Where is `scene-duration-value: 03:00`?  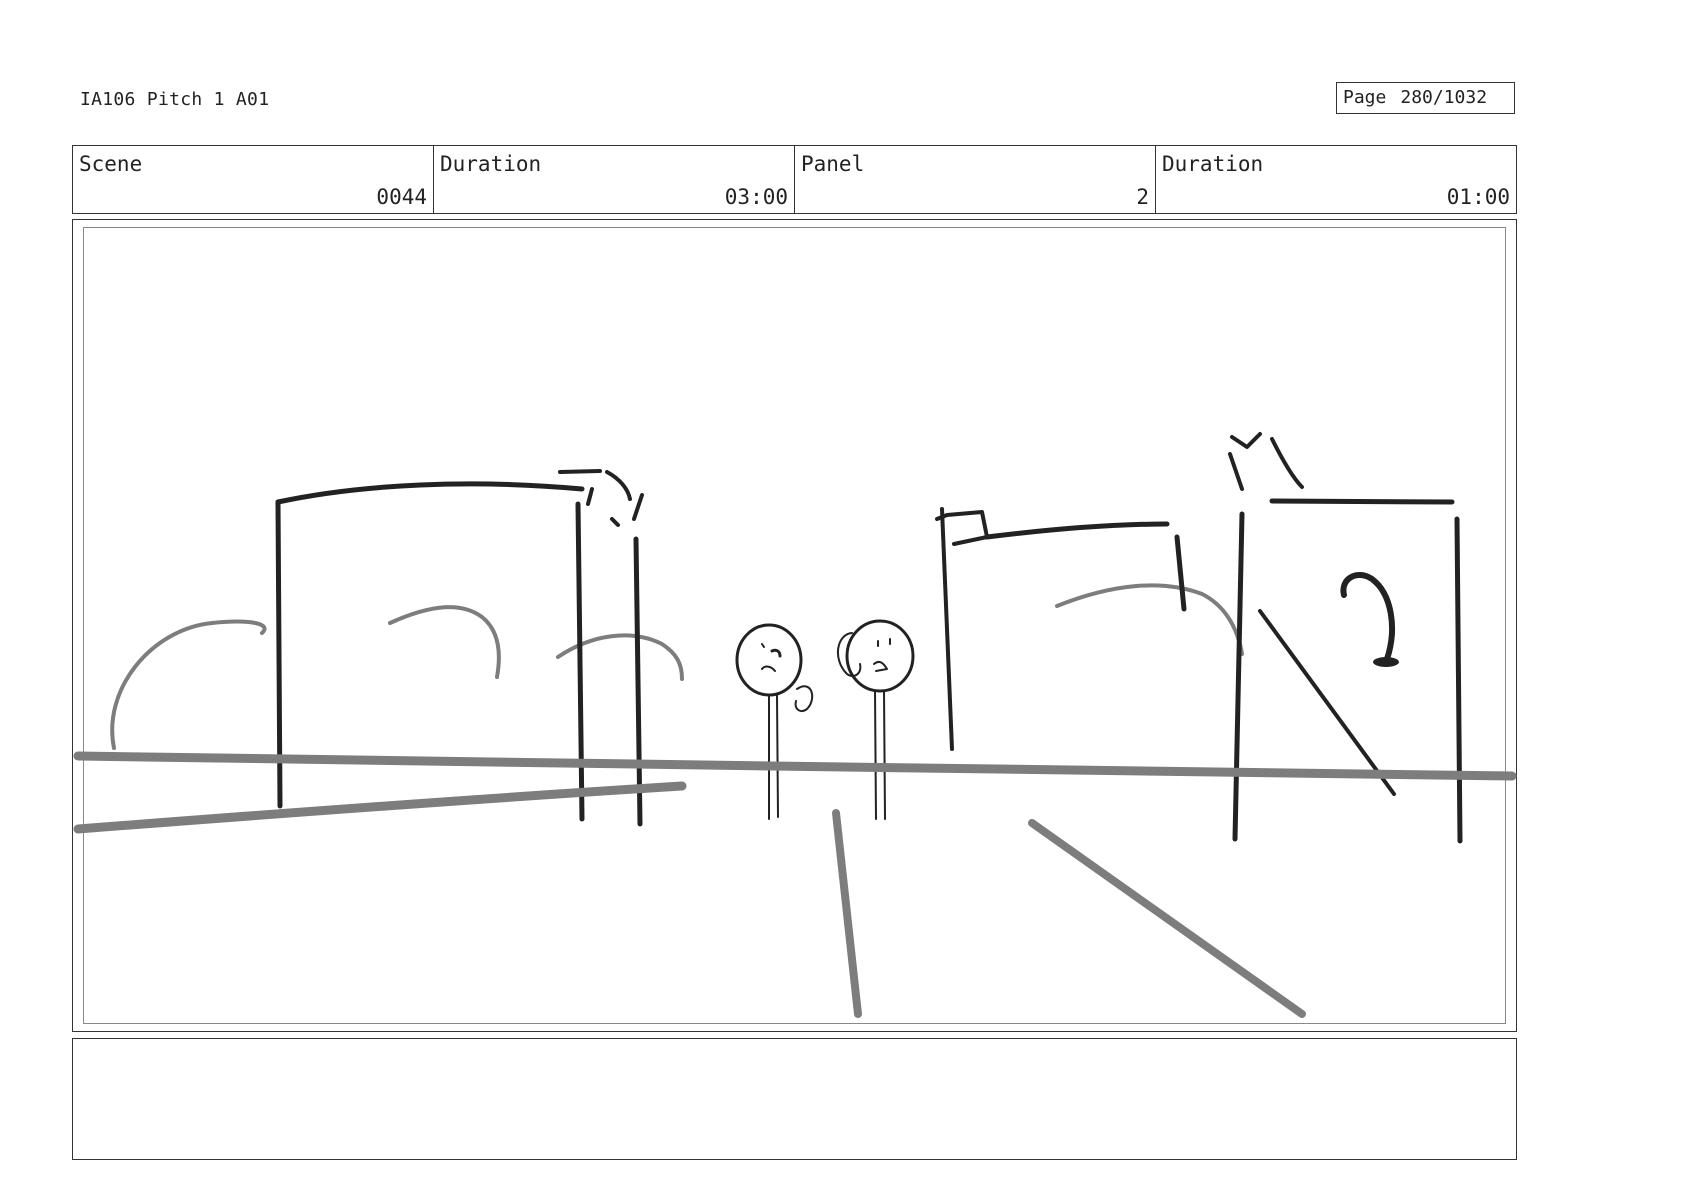
scene-duration-value: 03:00 is located at coordinates (756, 197).